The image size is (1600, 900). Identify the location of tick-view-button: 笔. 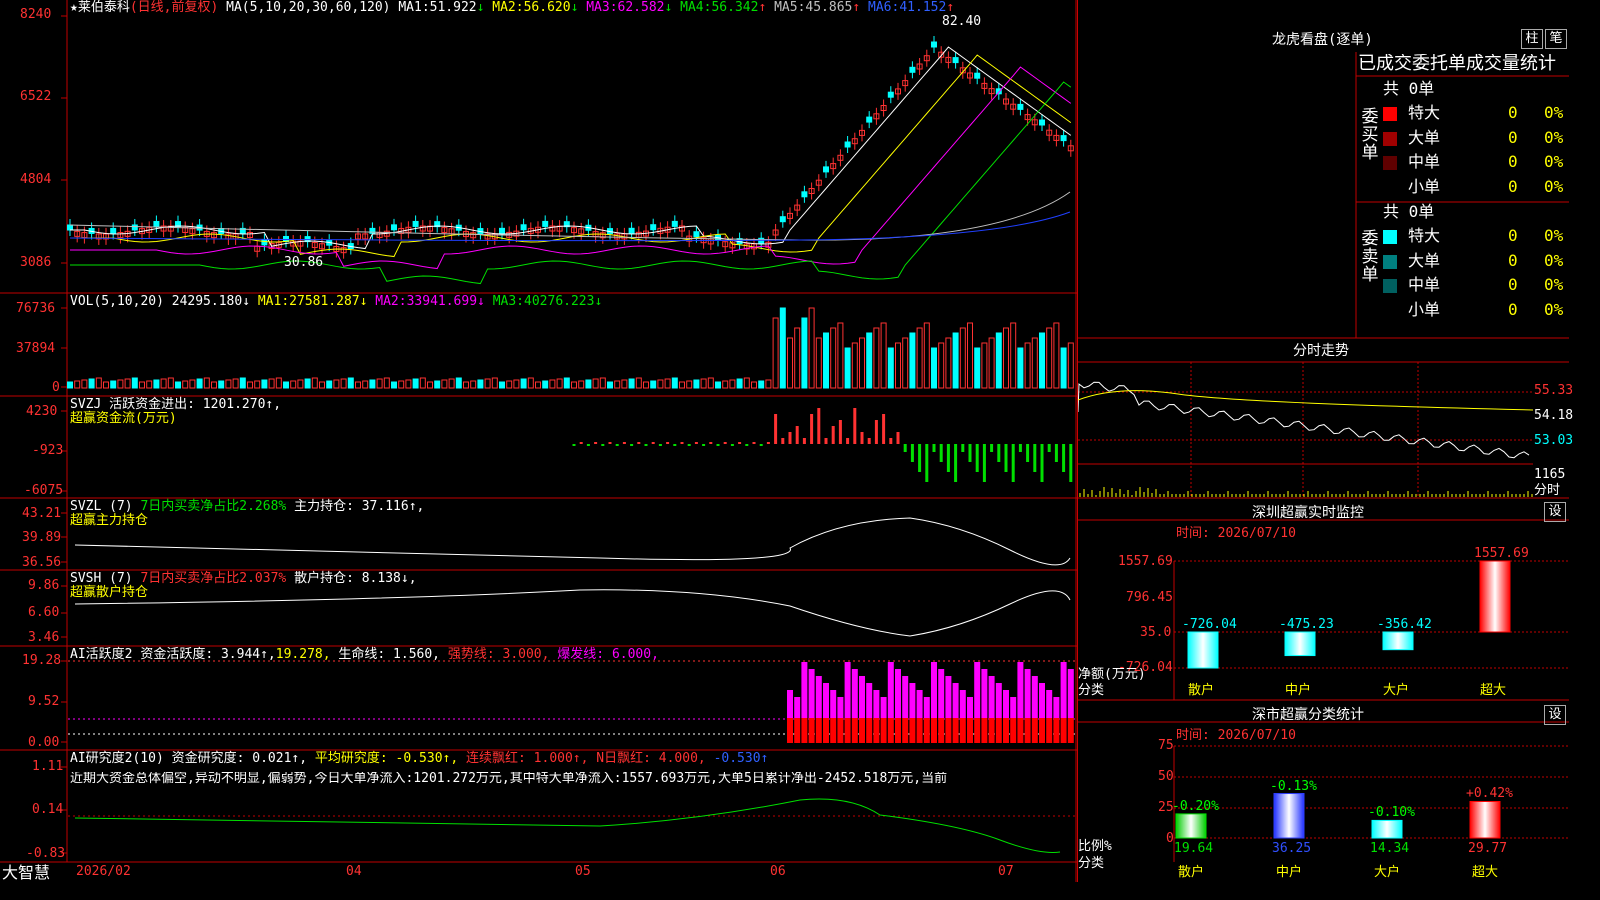
(1556, 39).